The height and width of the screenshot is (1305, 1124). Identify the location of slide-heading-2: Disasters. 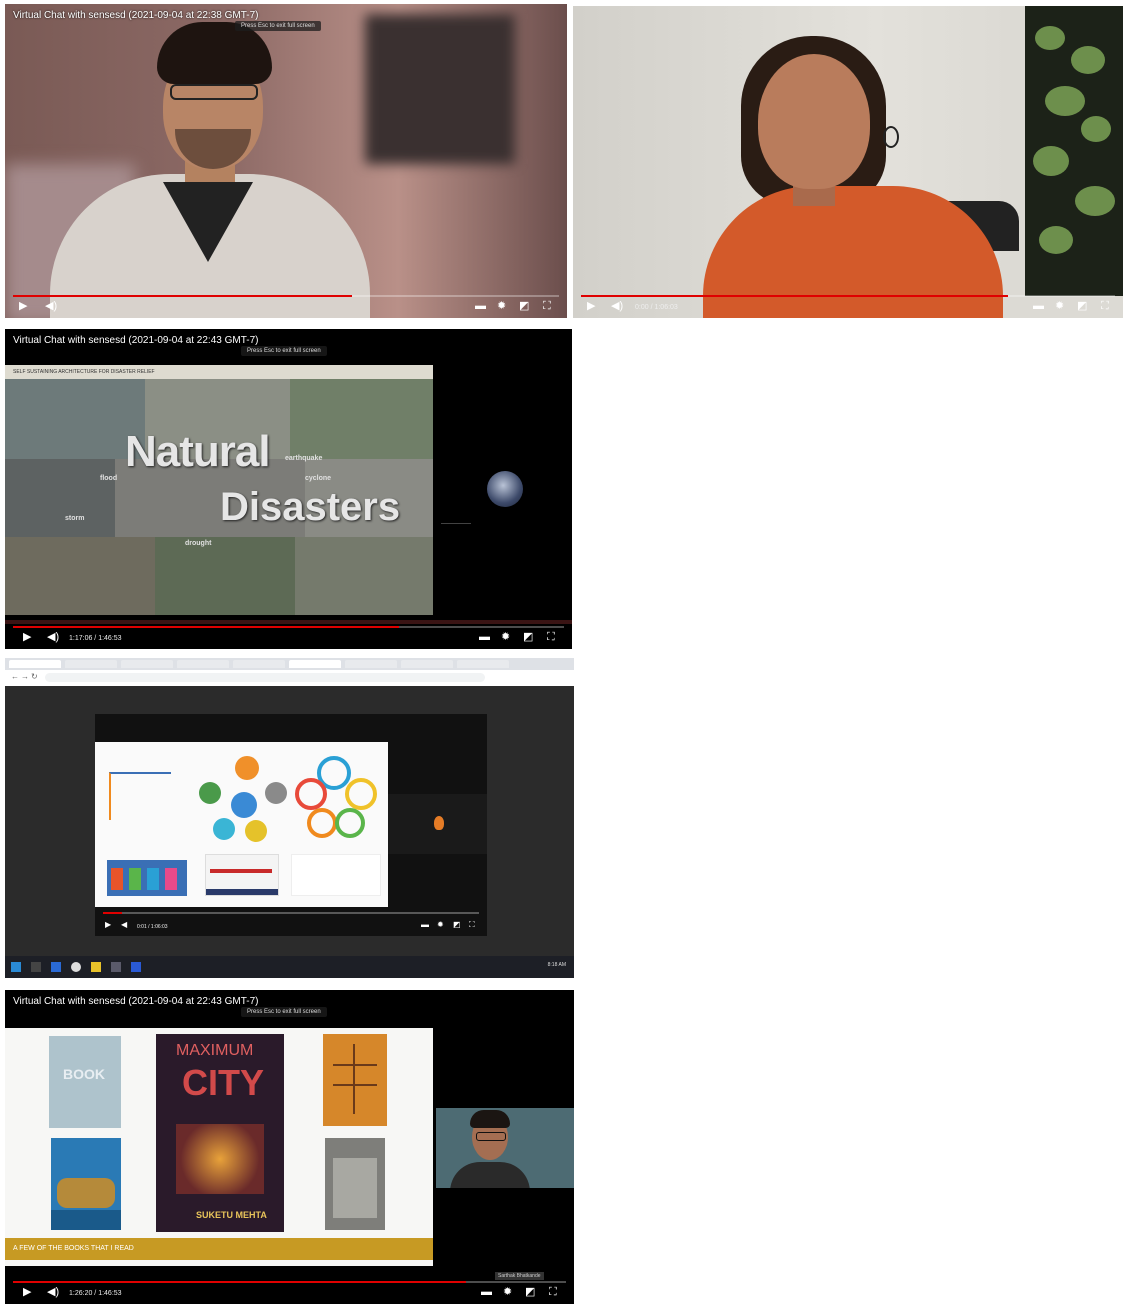
(310, 507).